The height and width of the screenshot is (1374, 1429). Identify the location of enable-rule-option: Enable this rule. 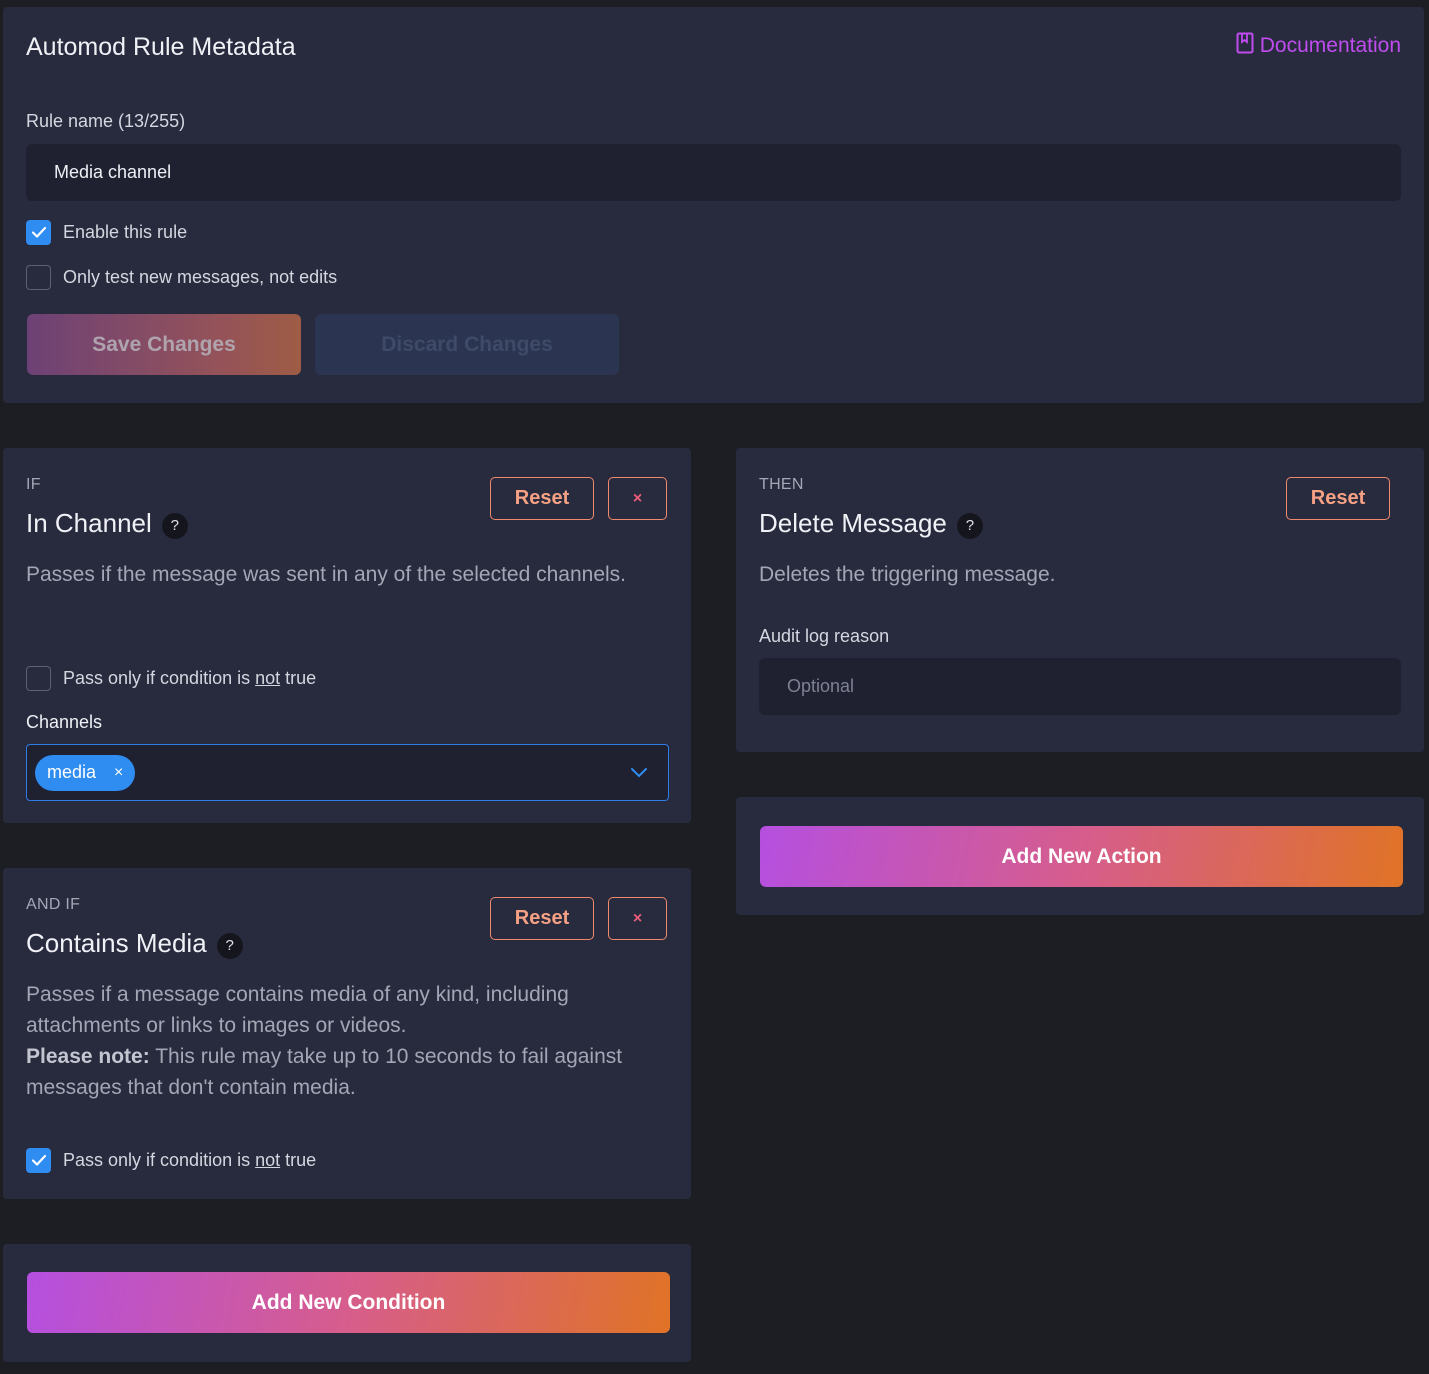
(106, 232).